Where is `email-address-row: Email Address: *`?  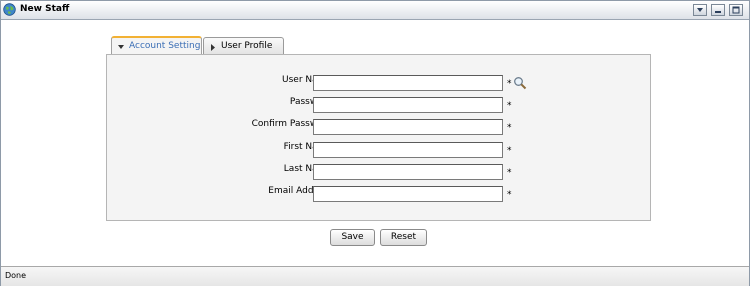
email-address-row: Email Address: * is located at coordinates (379, 193).